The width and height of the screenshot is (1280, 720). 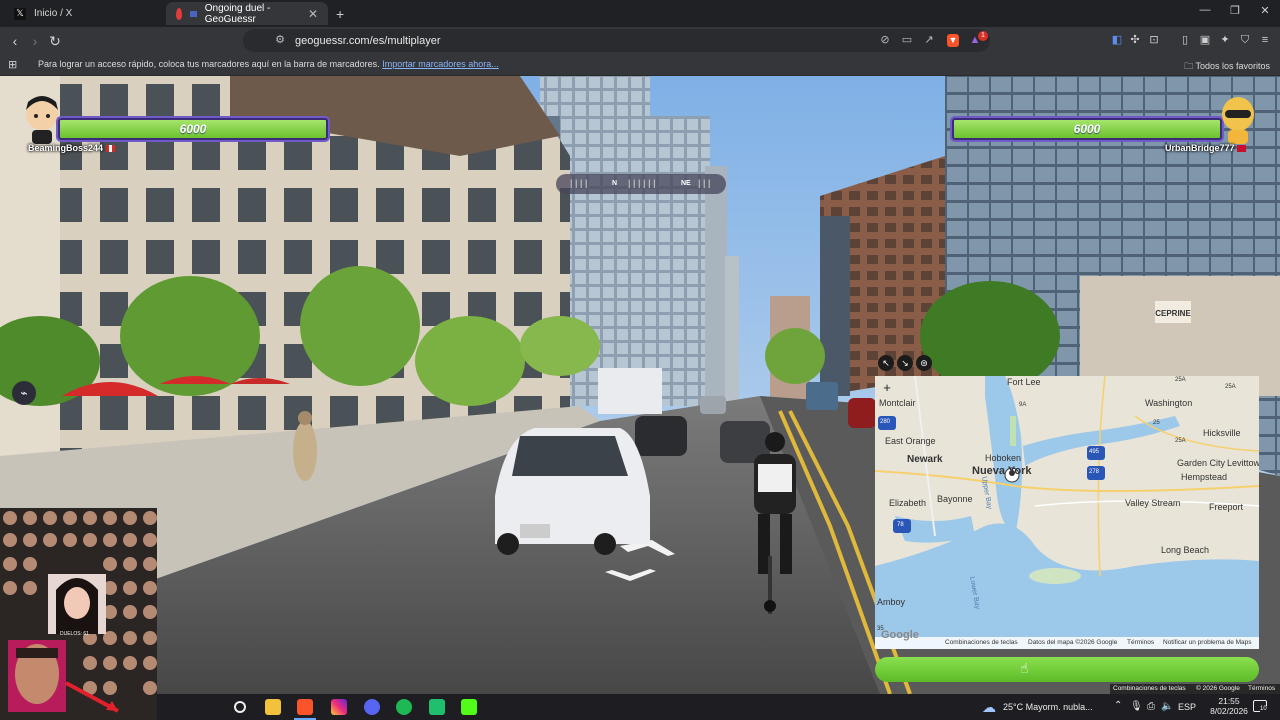 I want to click on all-bookmarks-button: 🗀 Todos los favoritos, so click(x=1227, y=67).